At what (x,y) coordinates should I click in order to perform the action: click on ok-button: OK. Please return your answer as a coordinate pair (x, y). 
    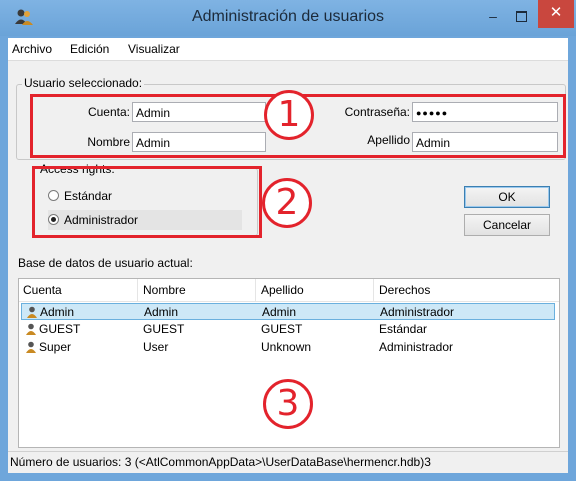
    Looking at the image, I should click on (507, 197).